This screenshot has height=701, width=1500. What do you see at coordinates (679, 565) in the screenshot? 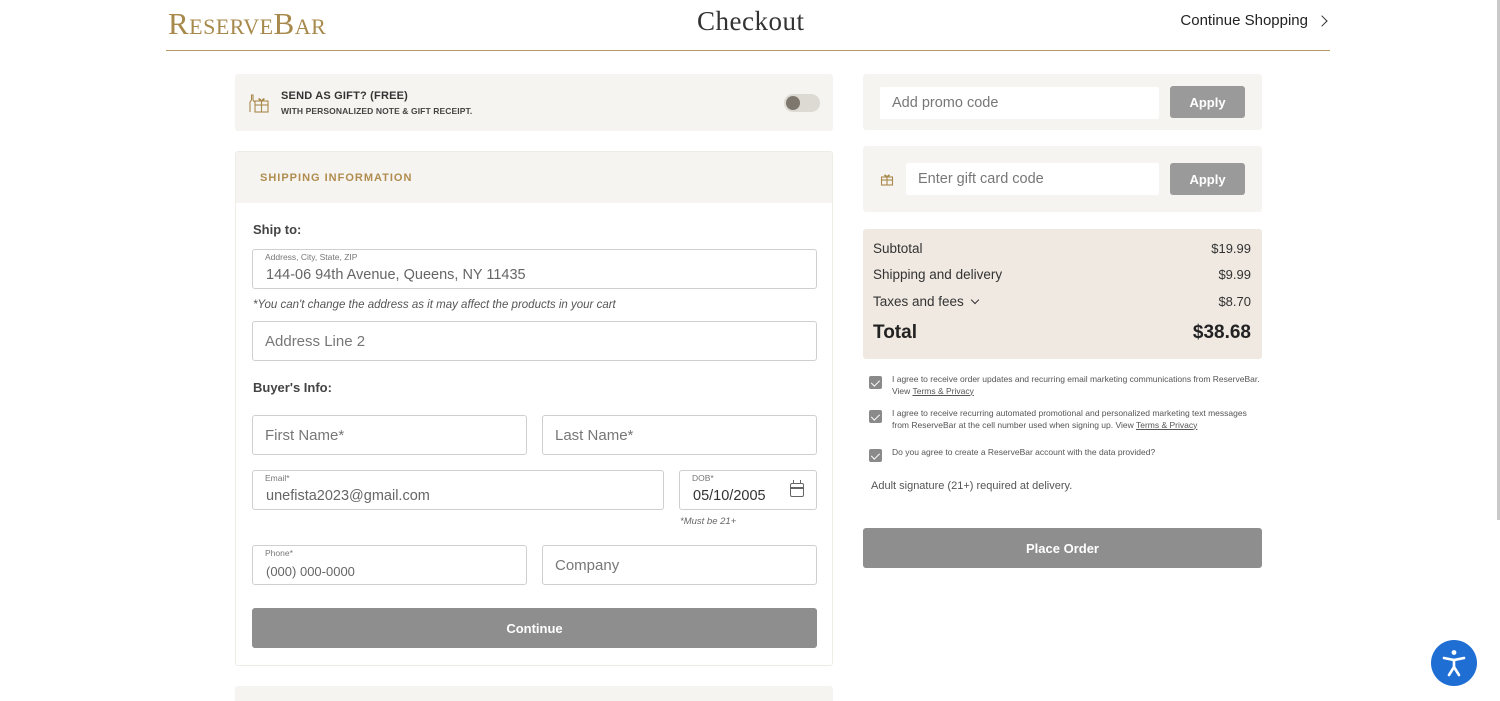
I see `company-input: Company` at bounding box center [679, 565].